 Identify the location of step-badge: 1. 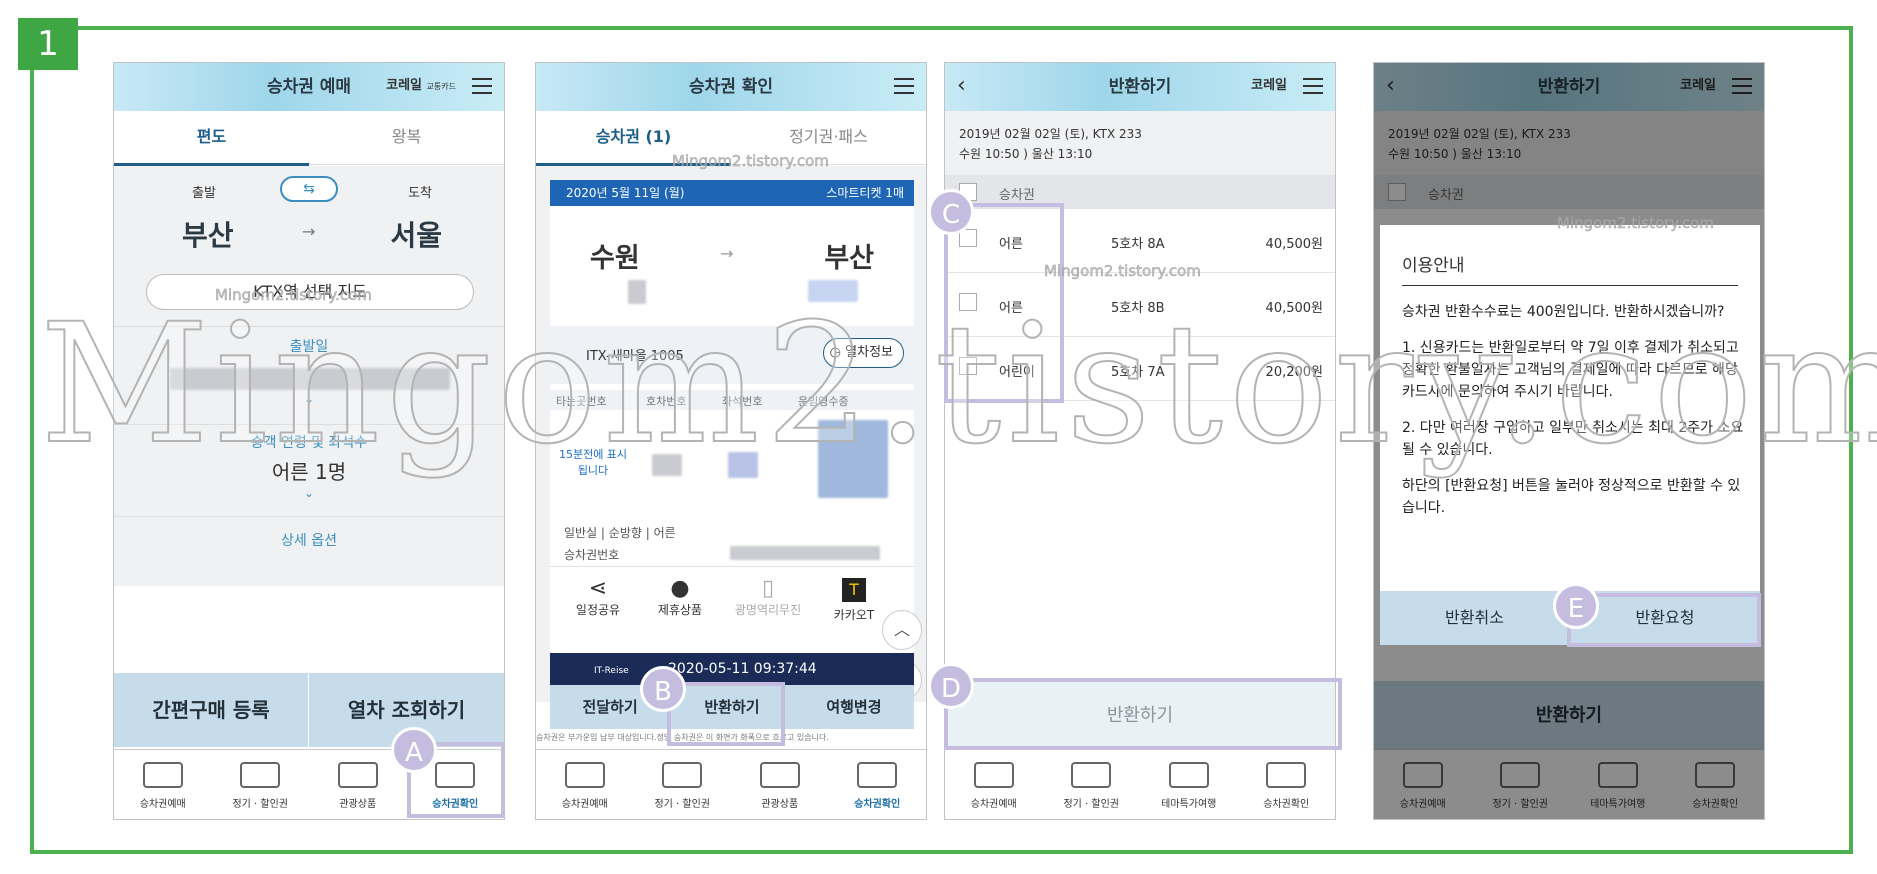
(48, 44).